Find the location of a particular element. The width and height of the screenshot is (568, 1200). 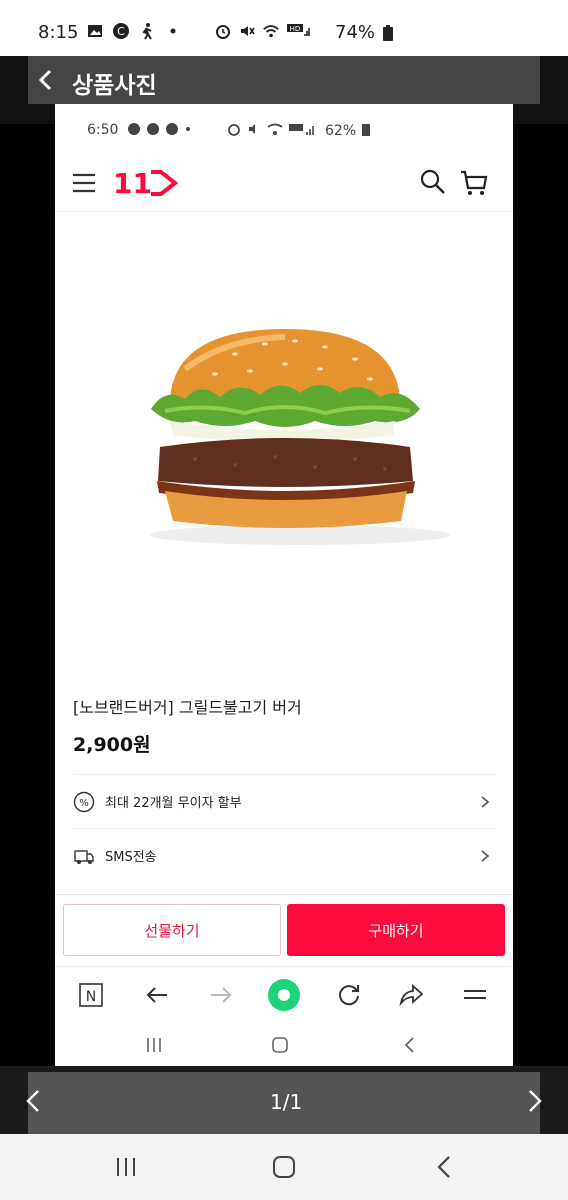

svg-text: HD is located at coordinates (295, 29).